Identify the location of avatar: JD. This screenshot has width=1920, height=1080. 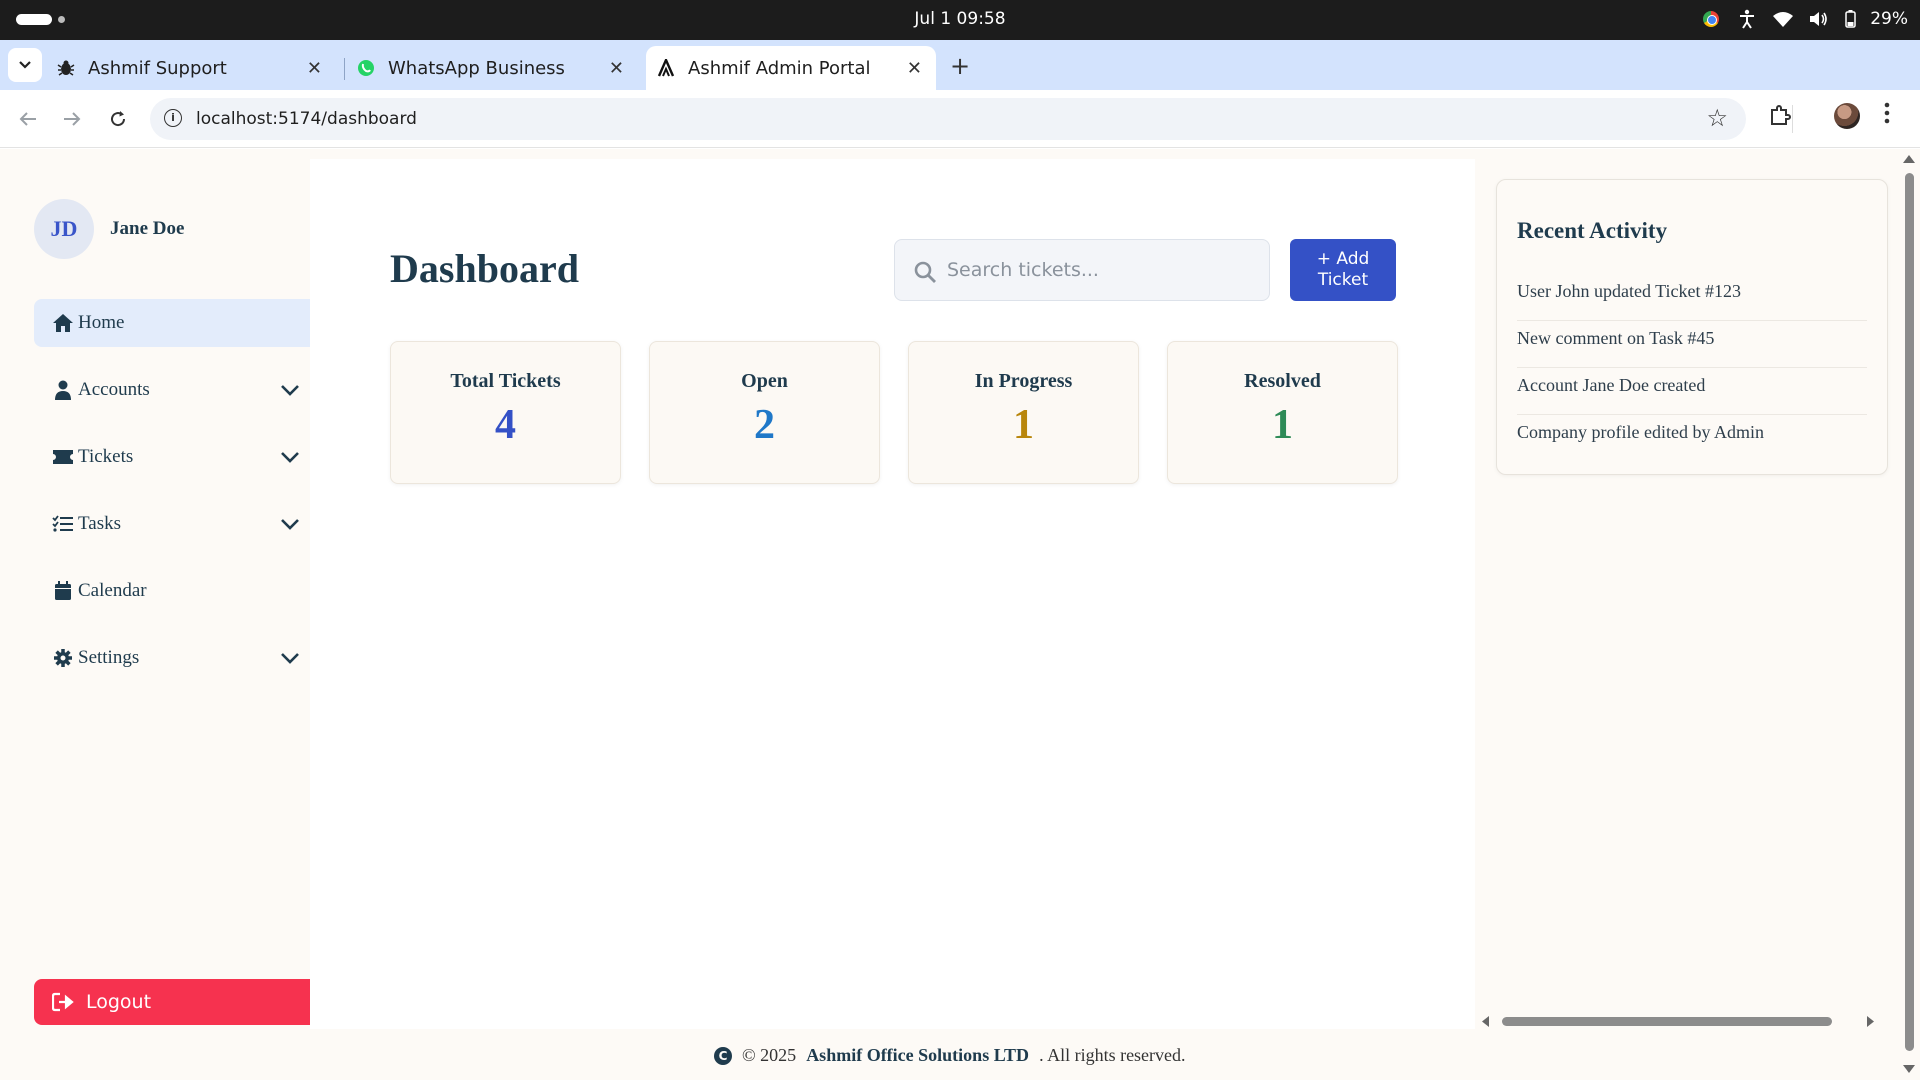
(64, 229).